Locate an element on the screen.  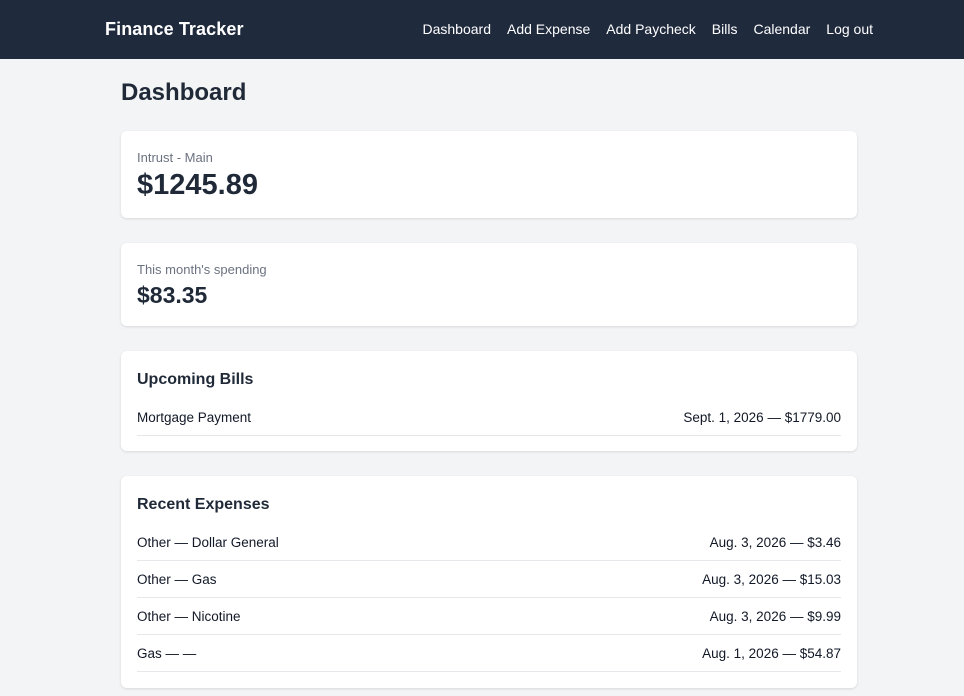
account-name: Intrust - Main is located at coordinates (175, 157).